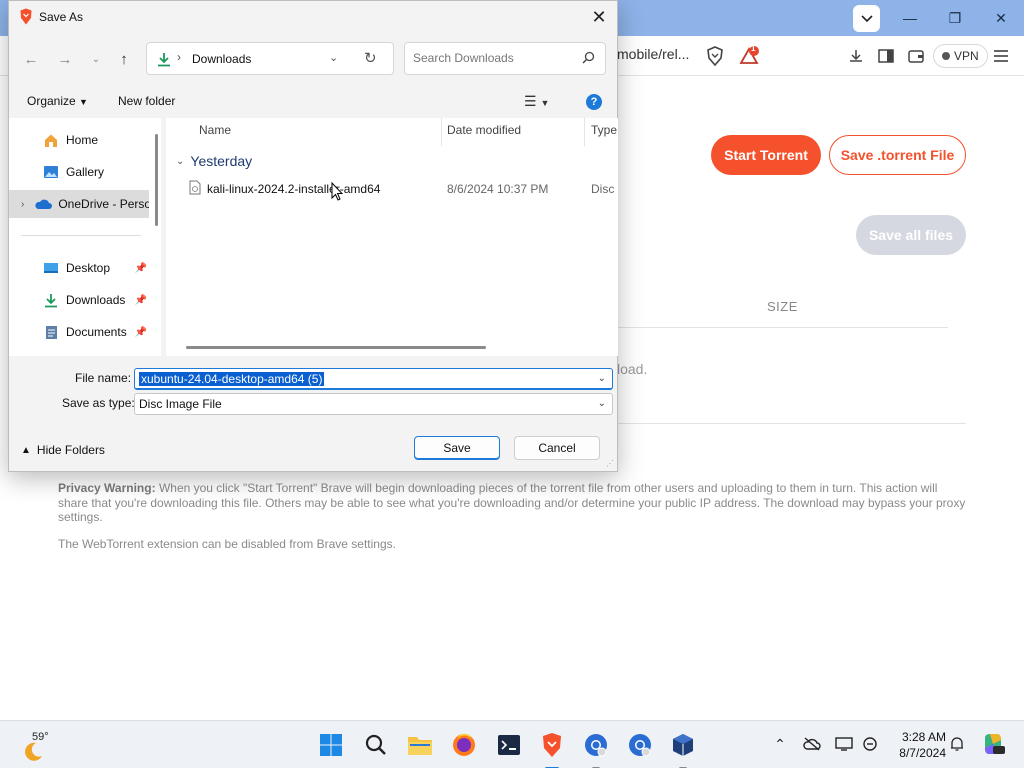 Image resolution: width=1024 pixels, height=768 pixels. What do you see at coordinates (103, 378) in the screenshot?
I see `file-name-label: File name:` at bounding box center [103, 378].